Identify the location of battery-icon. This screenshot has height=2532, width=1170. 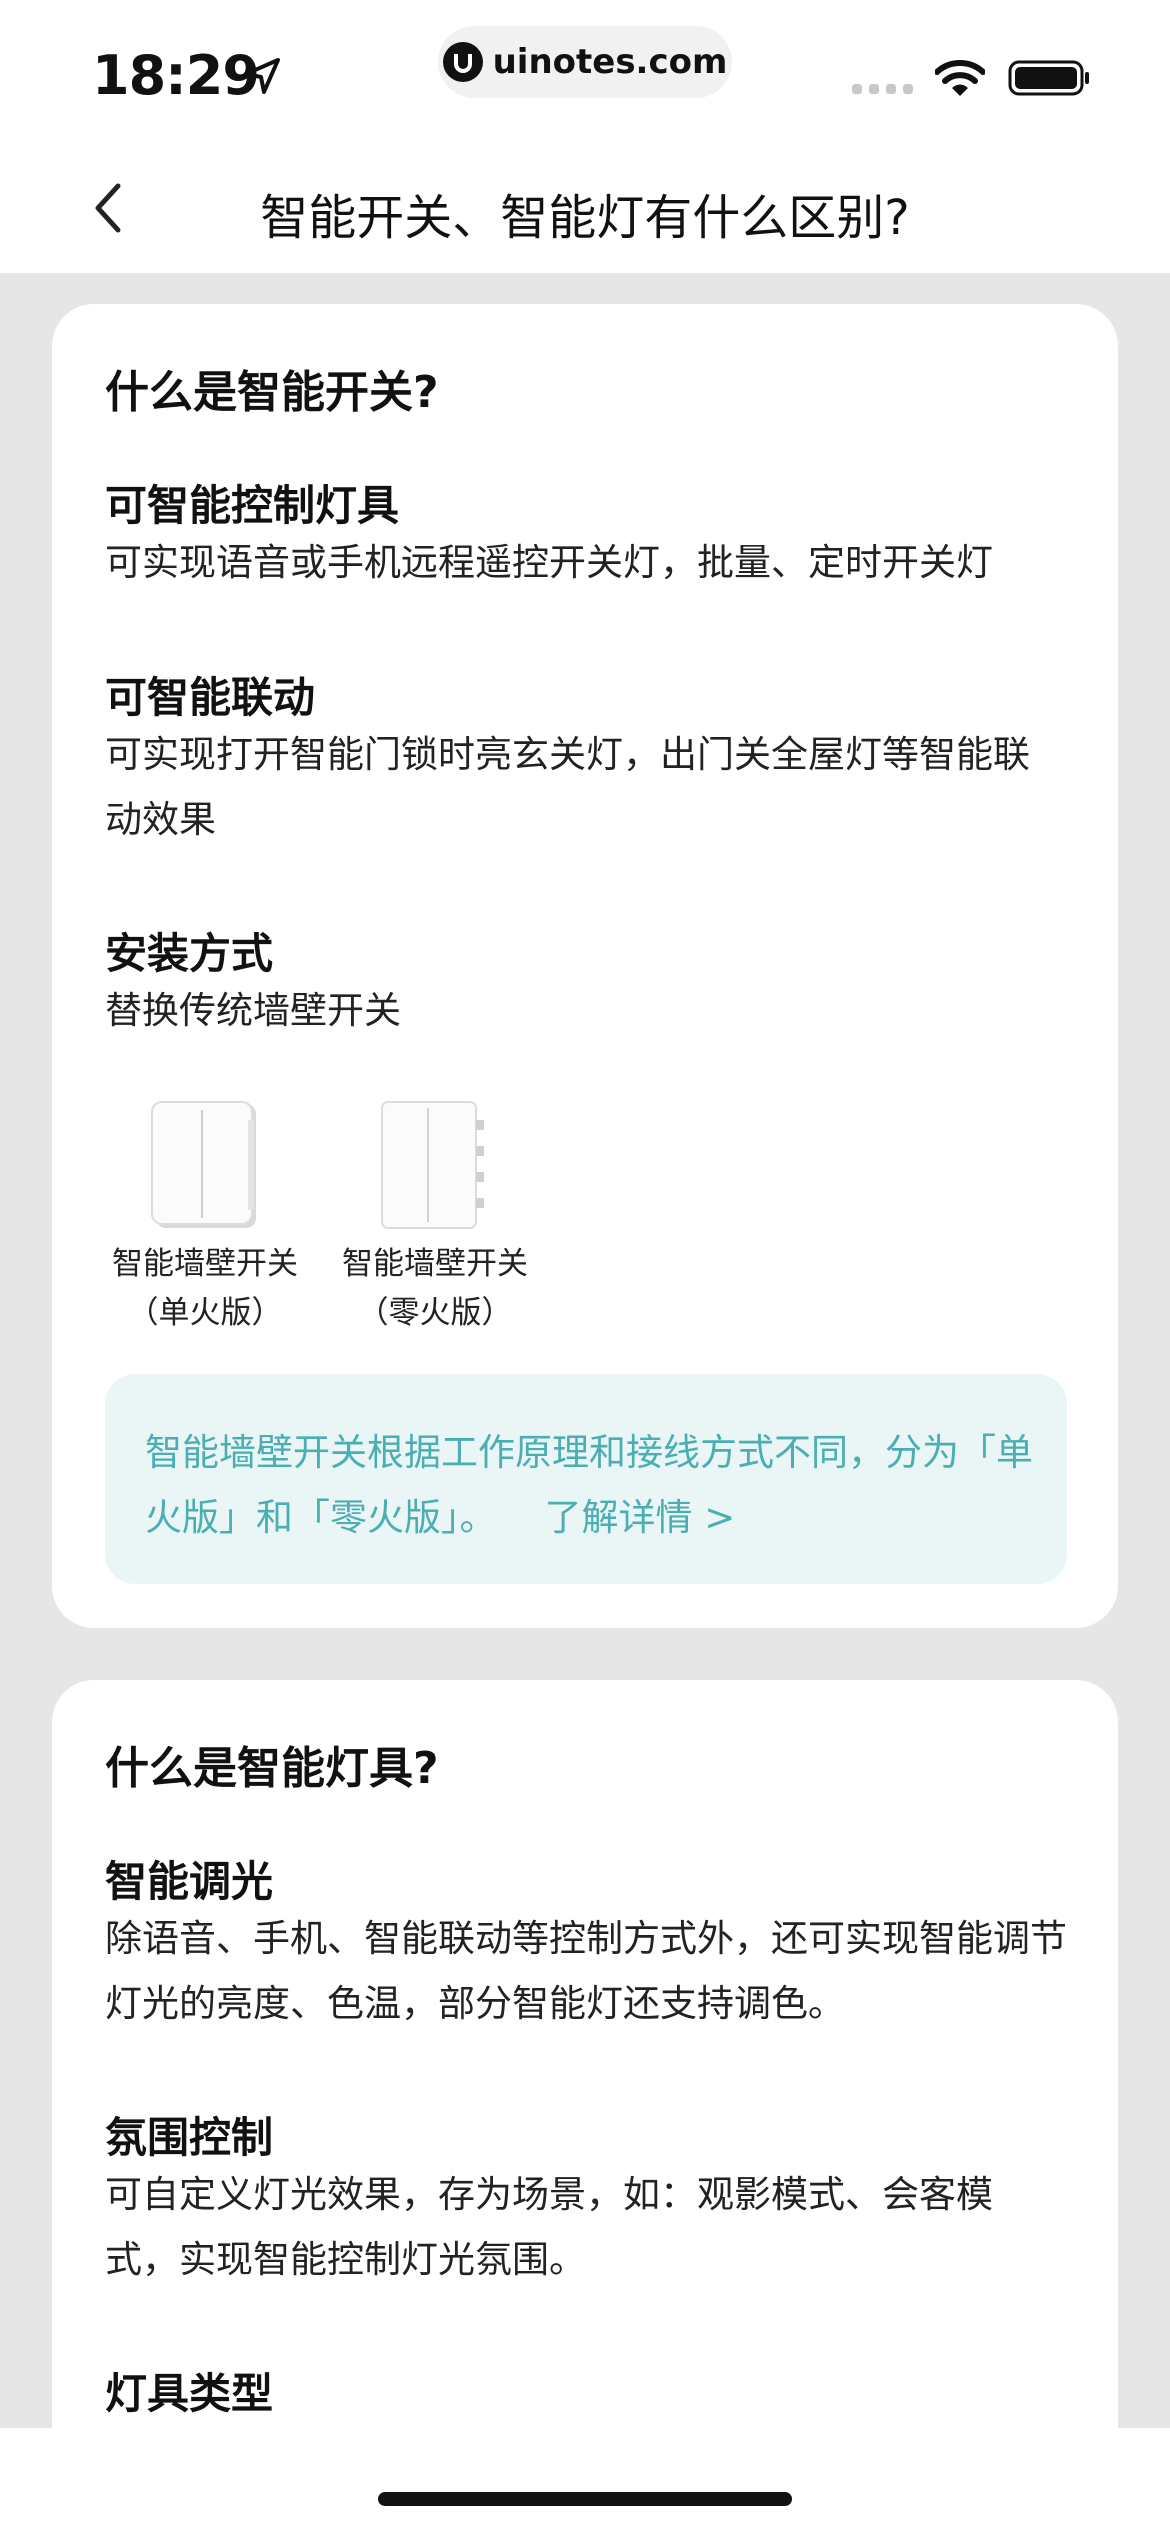
(1048, 78).